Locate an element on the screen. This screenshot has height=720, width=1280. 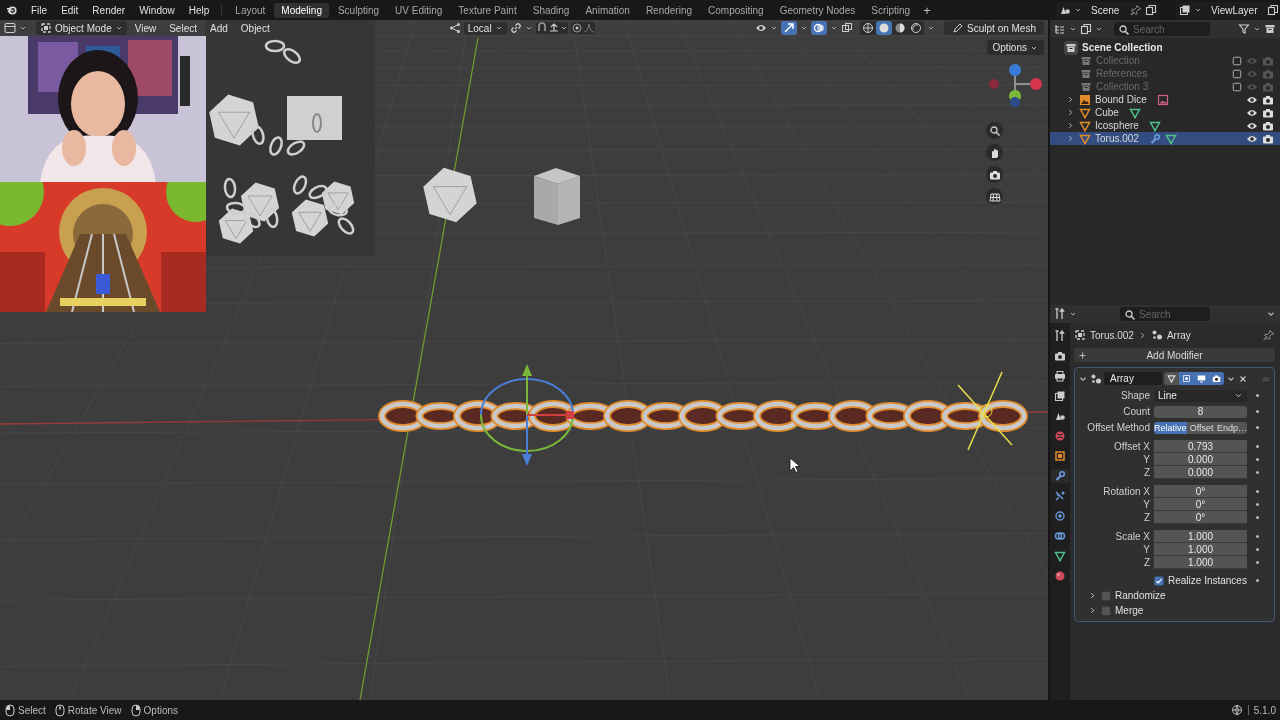
number-field: 8 is located at coordinates (1200, 411).